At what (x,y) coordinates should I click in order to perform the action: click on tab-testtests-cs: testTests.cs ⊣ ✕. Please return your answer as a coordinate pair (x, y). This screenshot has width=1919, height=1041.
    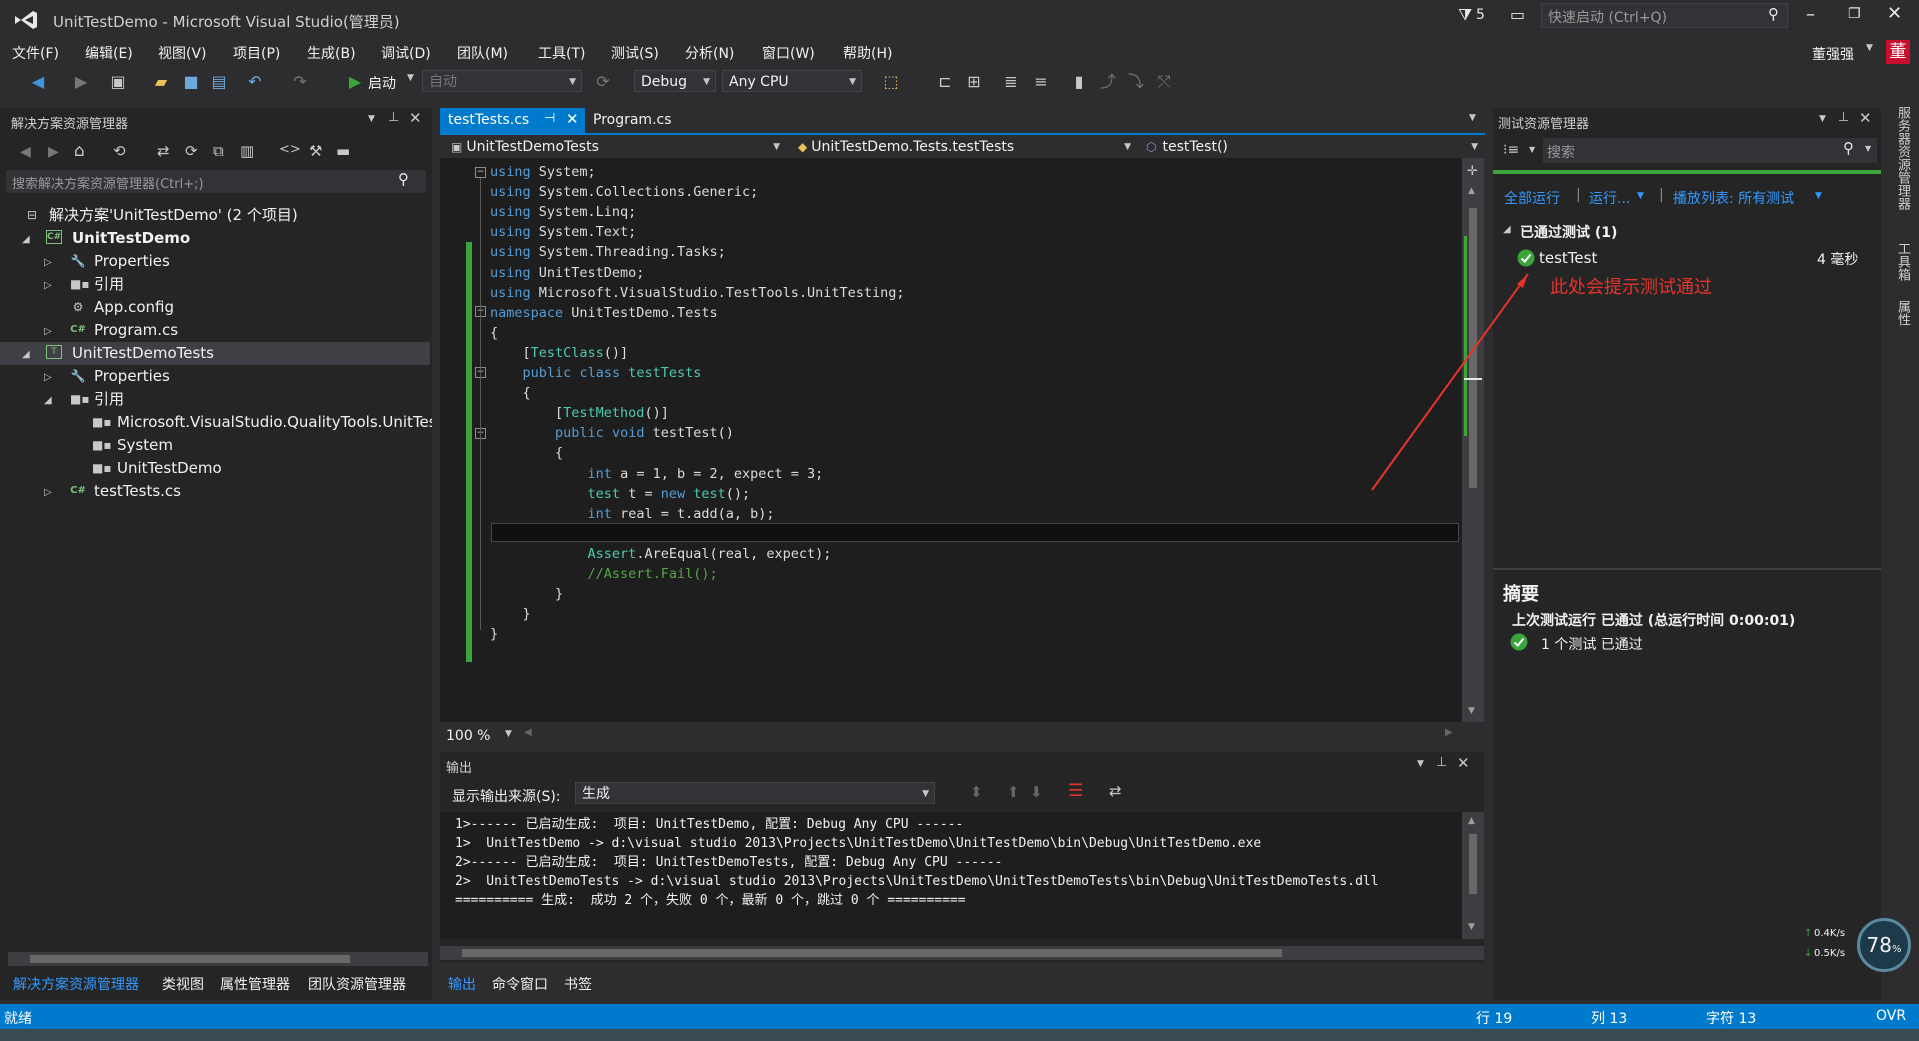
    Looking at the image, I should click on (512, 120).